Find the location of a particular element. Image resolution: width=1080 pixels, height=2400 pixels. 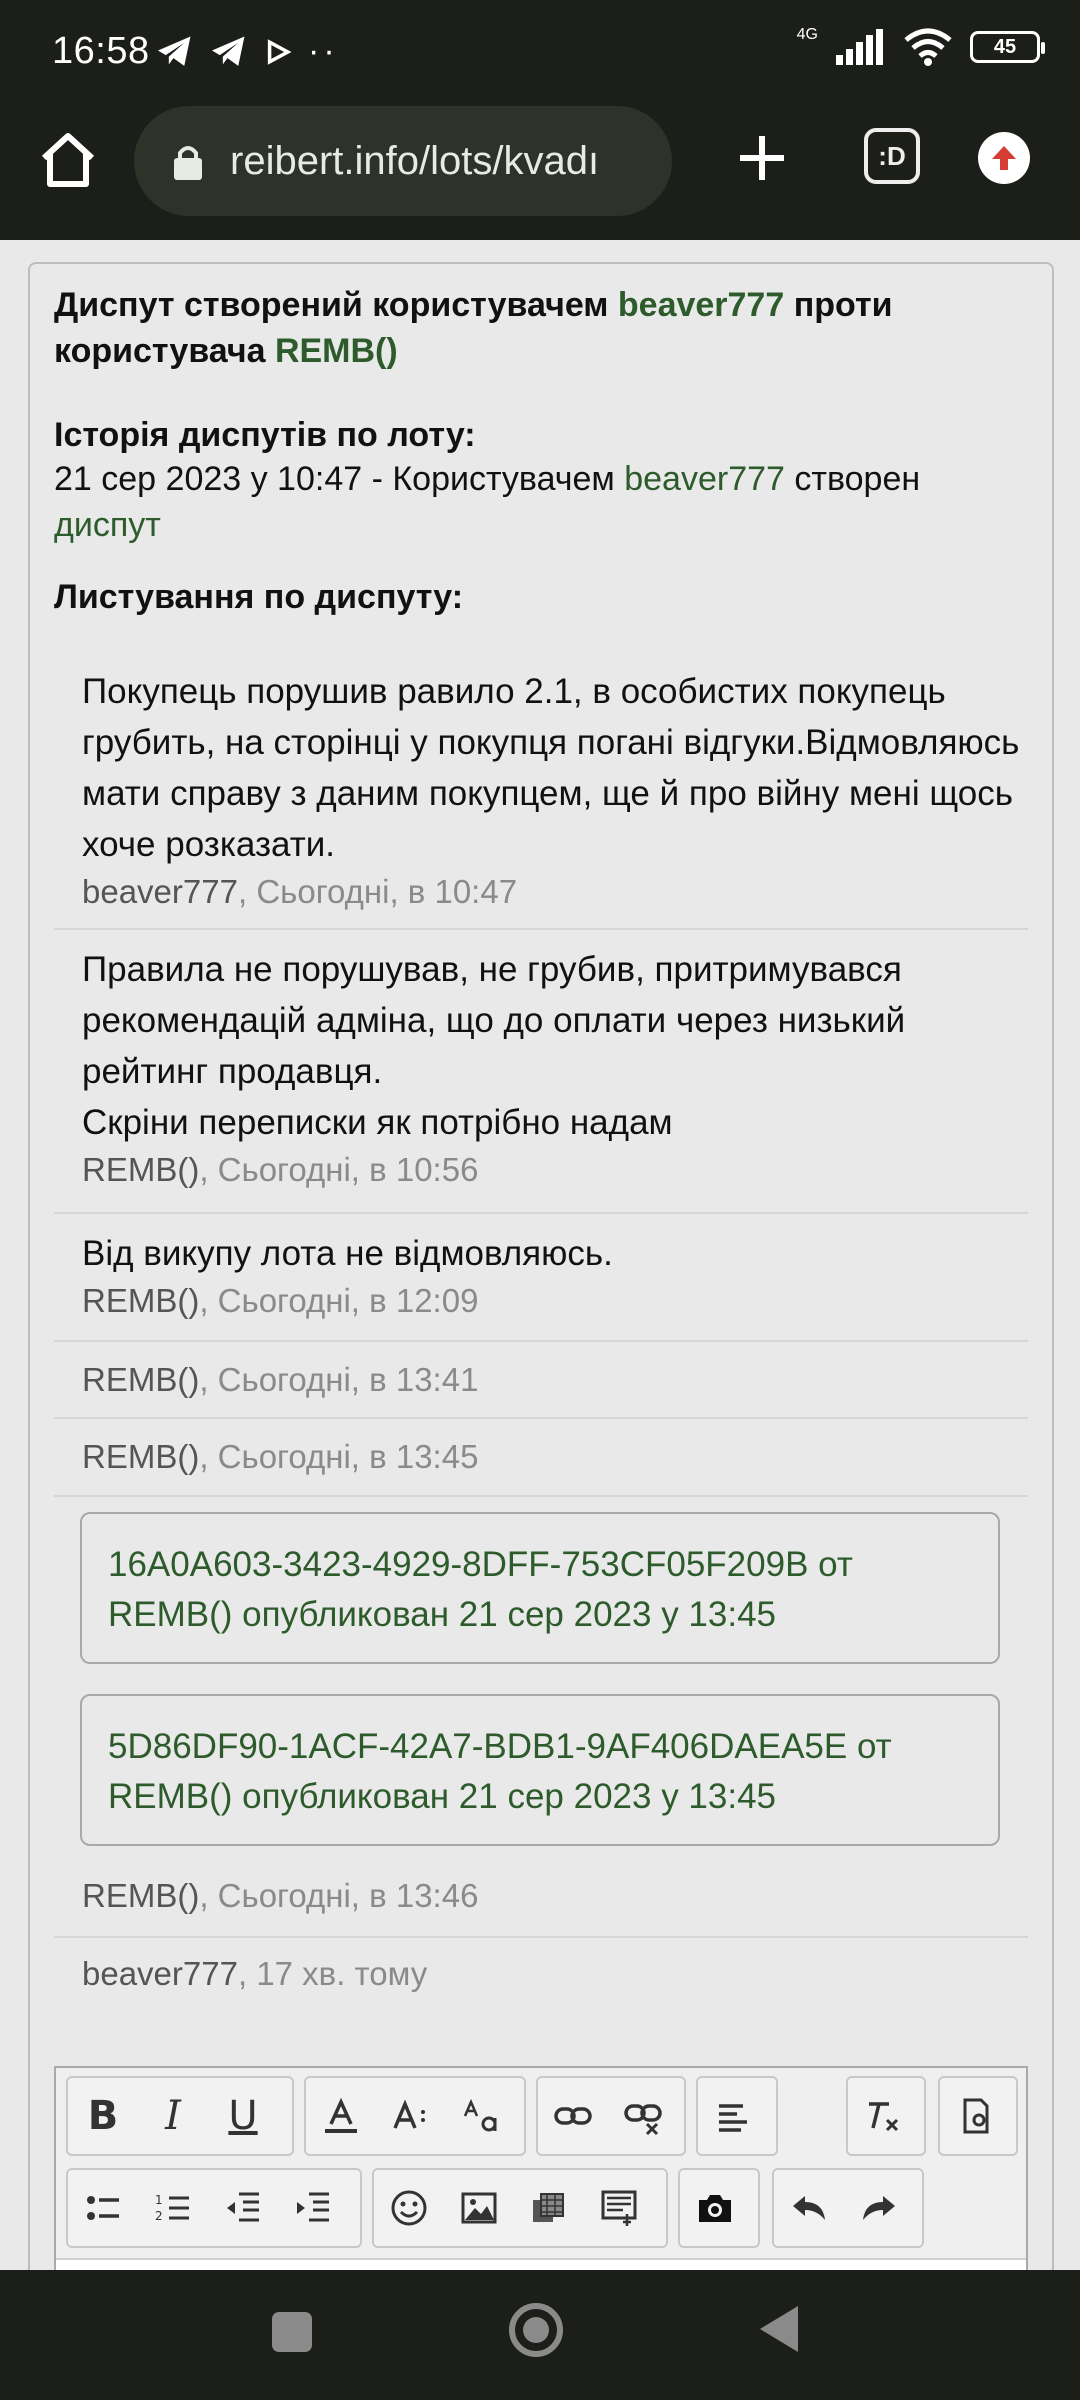

outdent-icon is located at coordinates (243, 2208).